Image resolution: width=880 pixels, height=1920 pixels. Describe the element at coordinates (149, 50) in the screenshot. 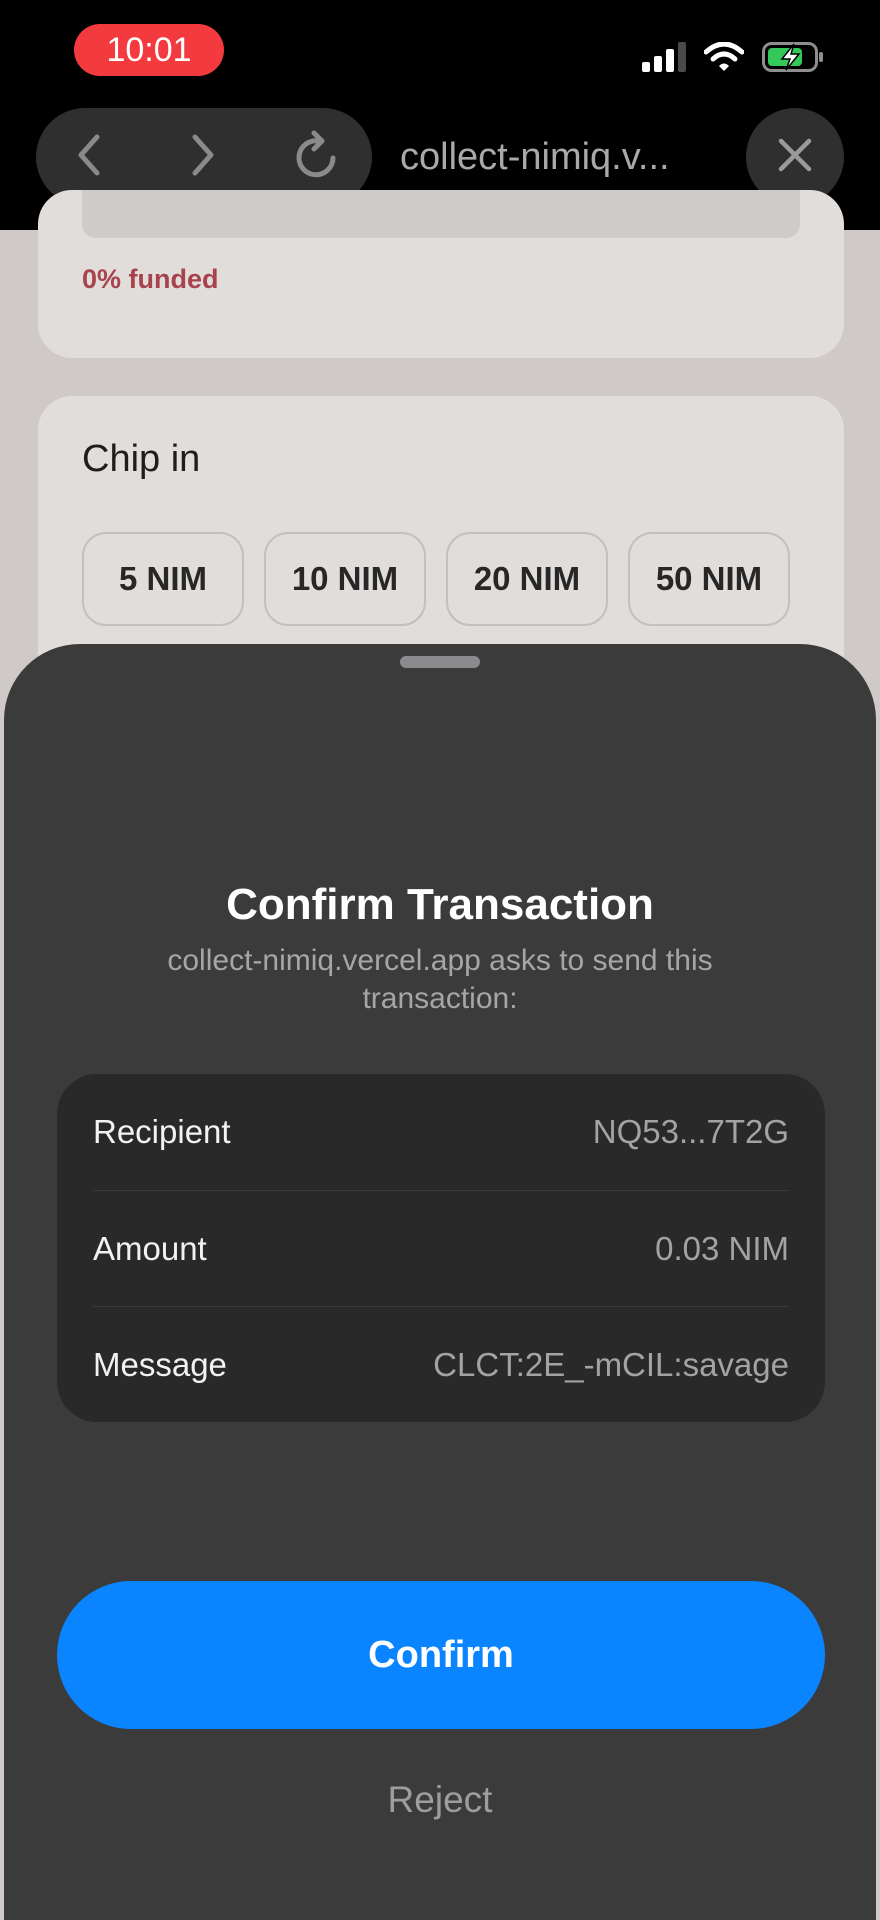

I see `status-time: 10:01` at that location.